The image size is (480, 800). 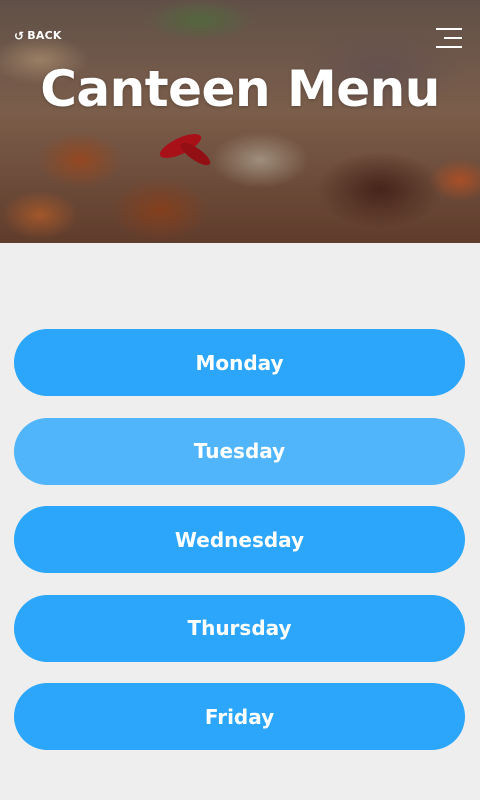 I want to click on day-button-monday: Monday, so click(x=239, y=362).